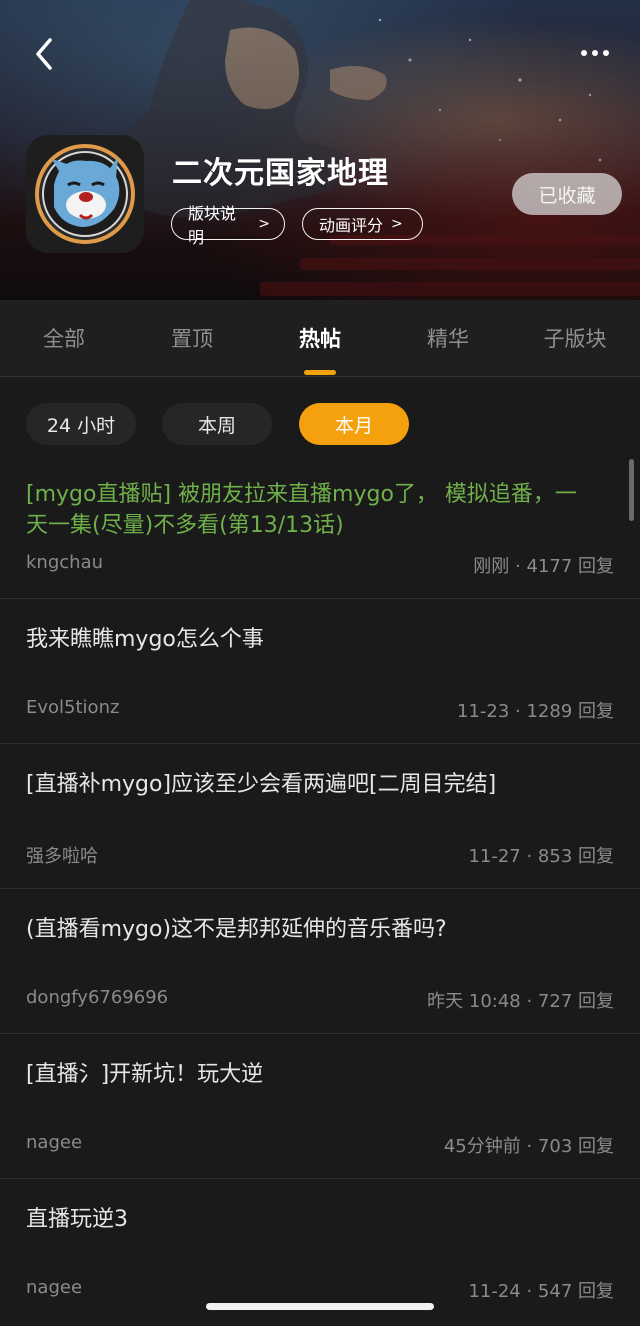 The image size is (640, 1326). Describe the element at coordinates (64, 338) in the screenshot. I see `tab-all: 全部` at that location.